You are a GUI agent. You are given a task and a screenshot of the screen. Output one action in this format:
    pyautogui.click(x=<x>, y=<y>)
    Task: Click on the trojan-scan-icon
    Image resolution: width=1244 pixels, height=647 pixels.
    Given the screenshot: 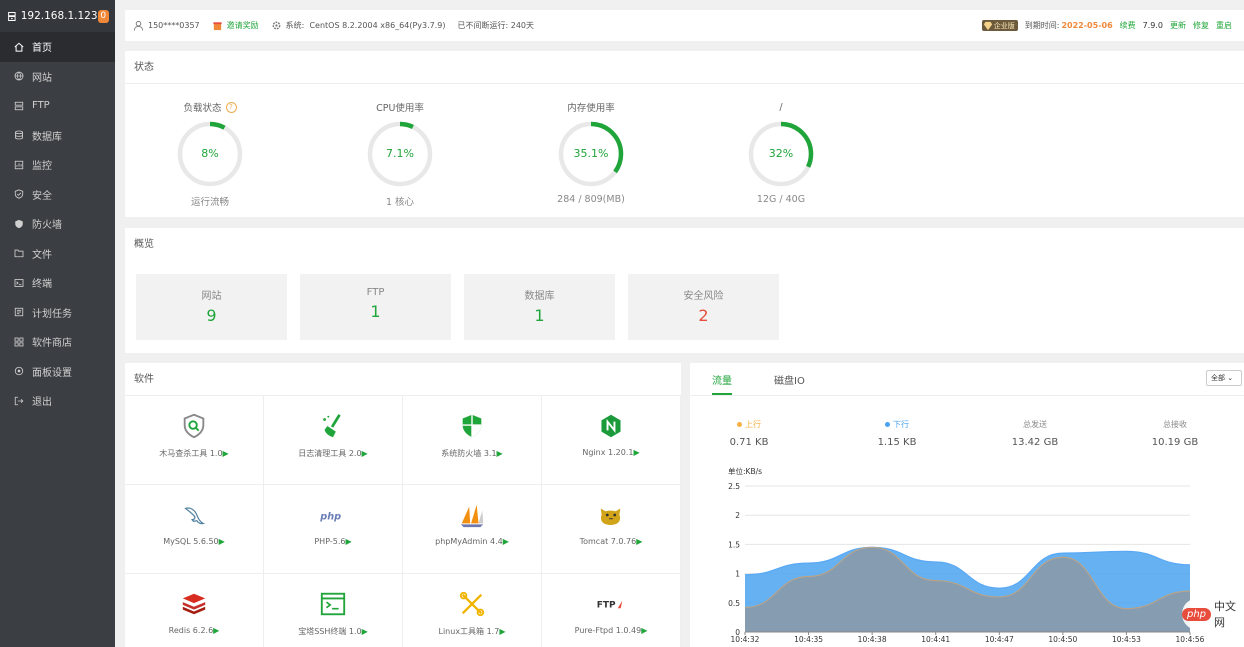 What is the action you would take?
    pyautogui.click(x=194, y=426)
    